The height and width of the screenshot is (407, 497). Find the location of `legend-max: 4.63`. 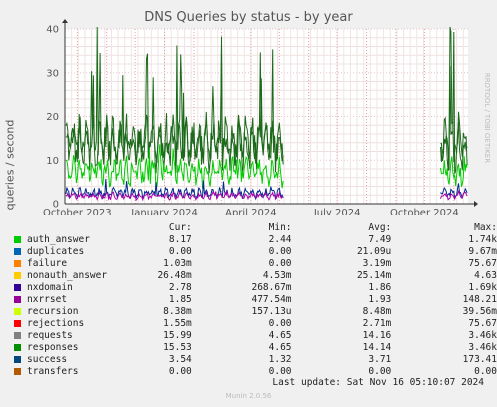

legend-max: 4.63 is located at coordinates (485, 275).